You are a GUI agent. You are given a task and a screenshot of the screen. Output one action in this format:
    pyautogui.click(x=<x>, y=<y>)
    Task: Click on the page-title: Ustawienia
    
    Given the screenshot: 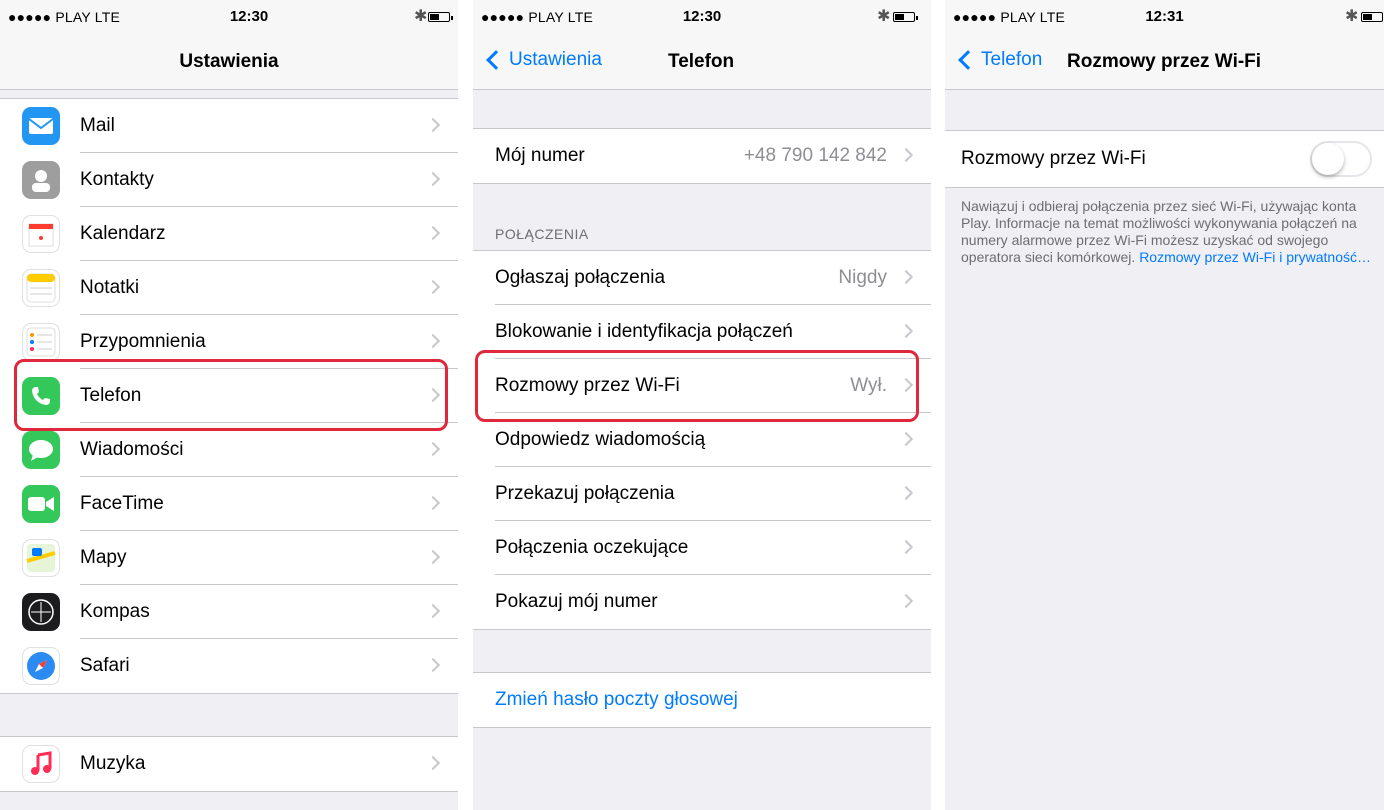 What is the action you would take?
    pyautogui.click(x=229, y=61)
    